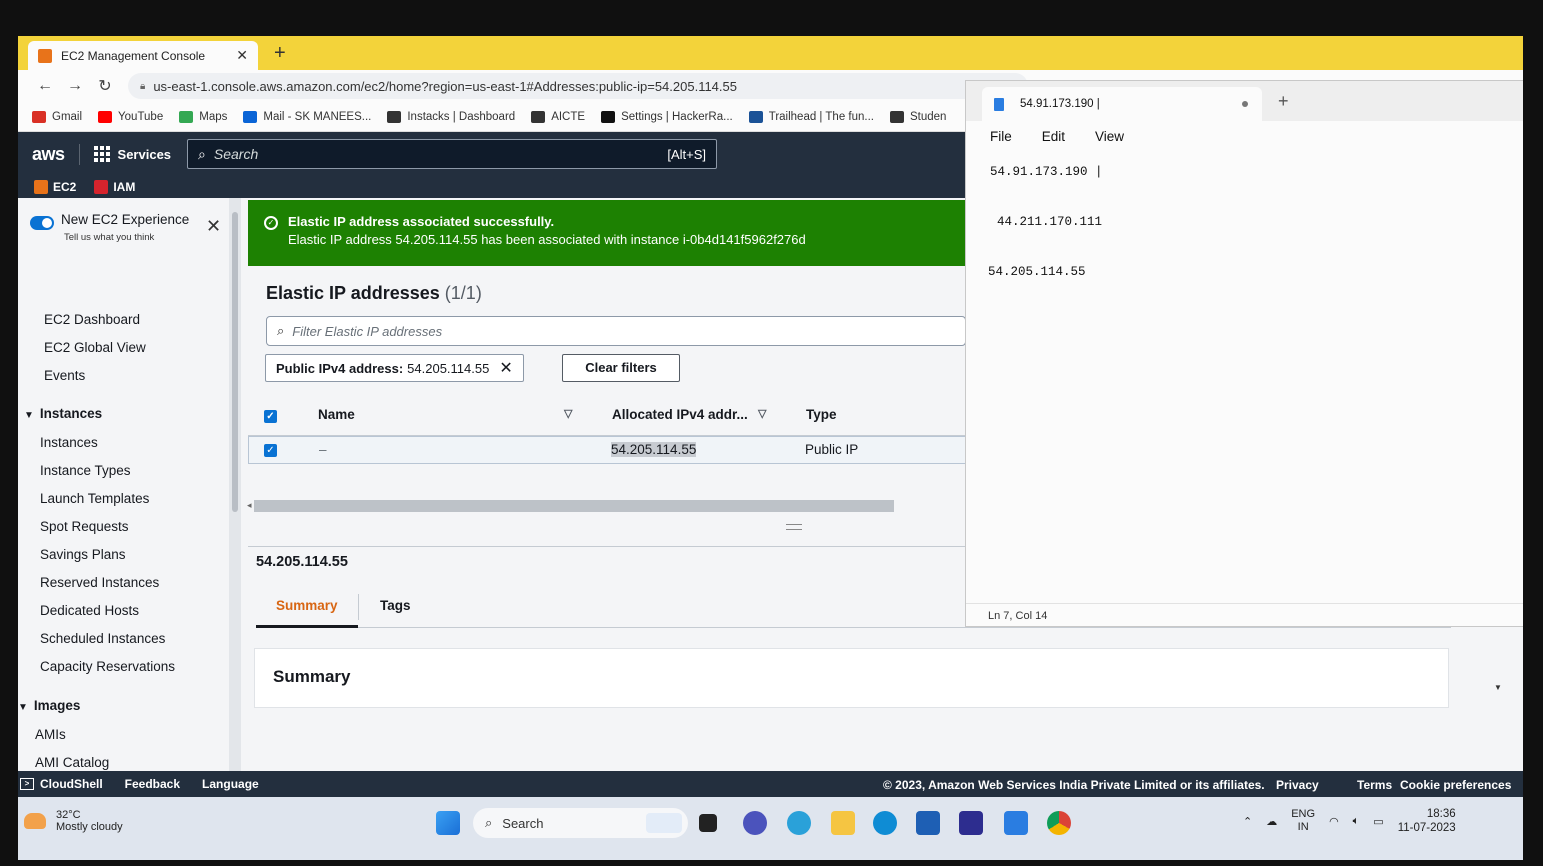  Describe the element at coordinates (1122, 104) in the screenshot. I see `notepad-tab: 54.91.173.190 |` at that location.